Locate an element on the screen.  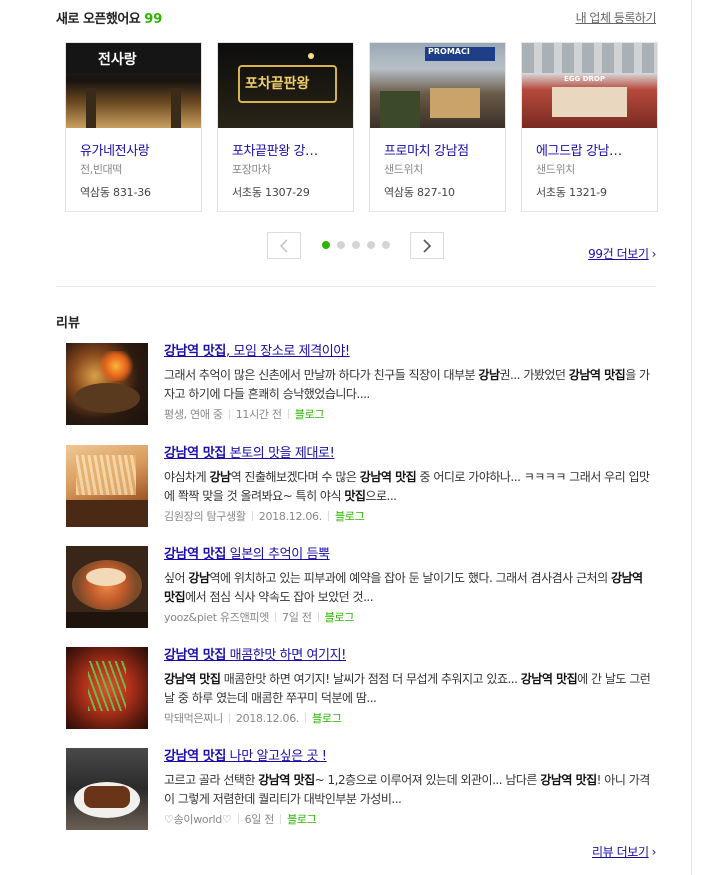
place-card: 포차끝판왕 포차끝판왕 강… 포장마차 서초동 1307-29 is located at coordinates (285, 127).